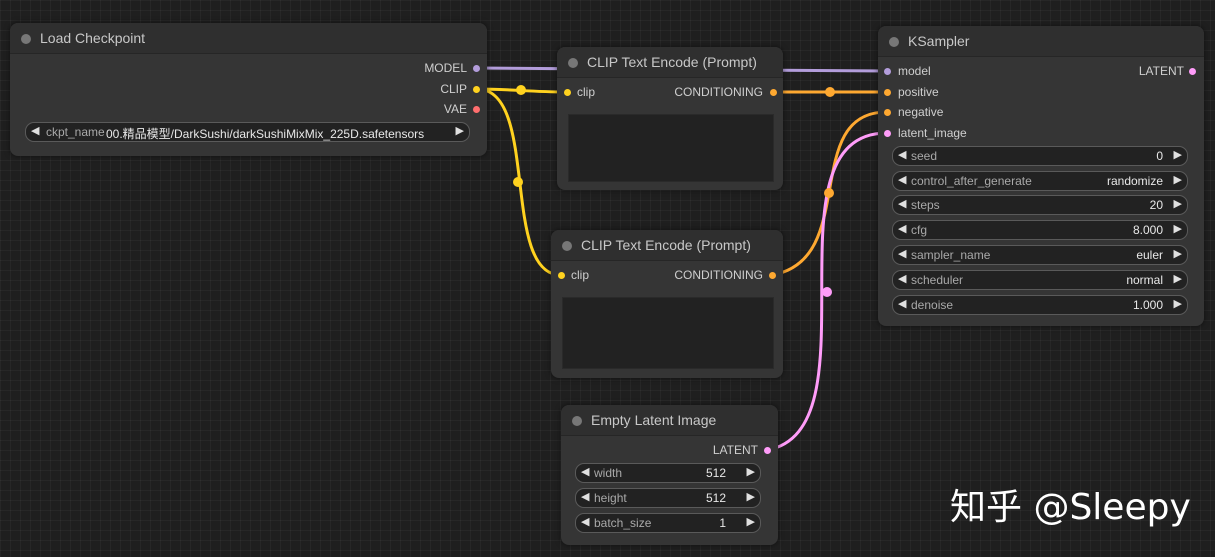  I want to click on sampler-name-combo: ◀ sampler_name euler ▶, so click(1040, 255).